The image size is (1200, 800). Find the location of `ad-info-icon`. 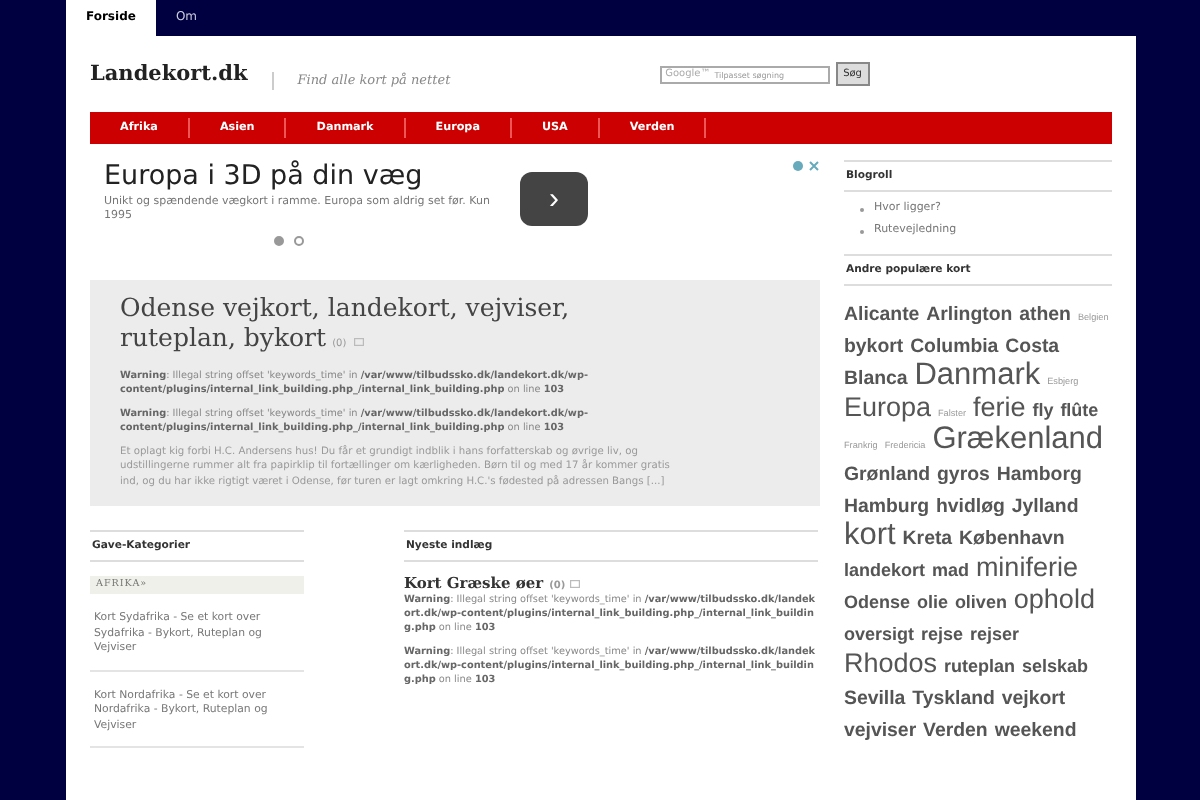

ad-info-icon is located at coordinates (806, 166).